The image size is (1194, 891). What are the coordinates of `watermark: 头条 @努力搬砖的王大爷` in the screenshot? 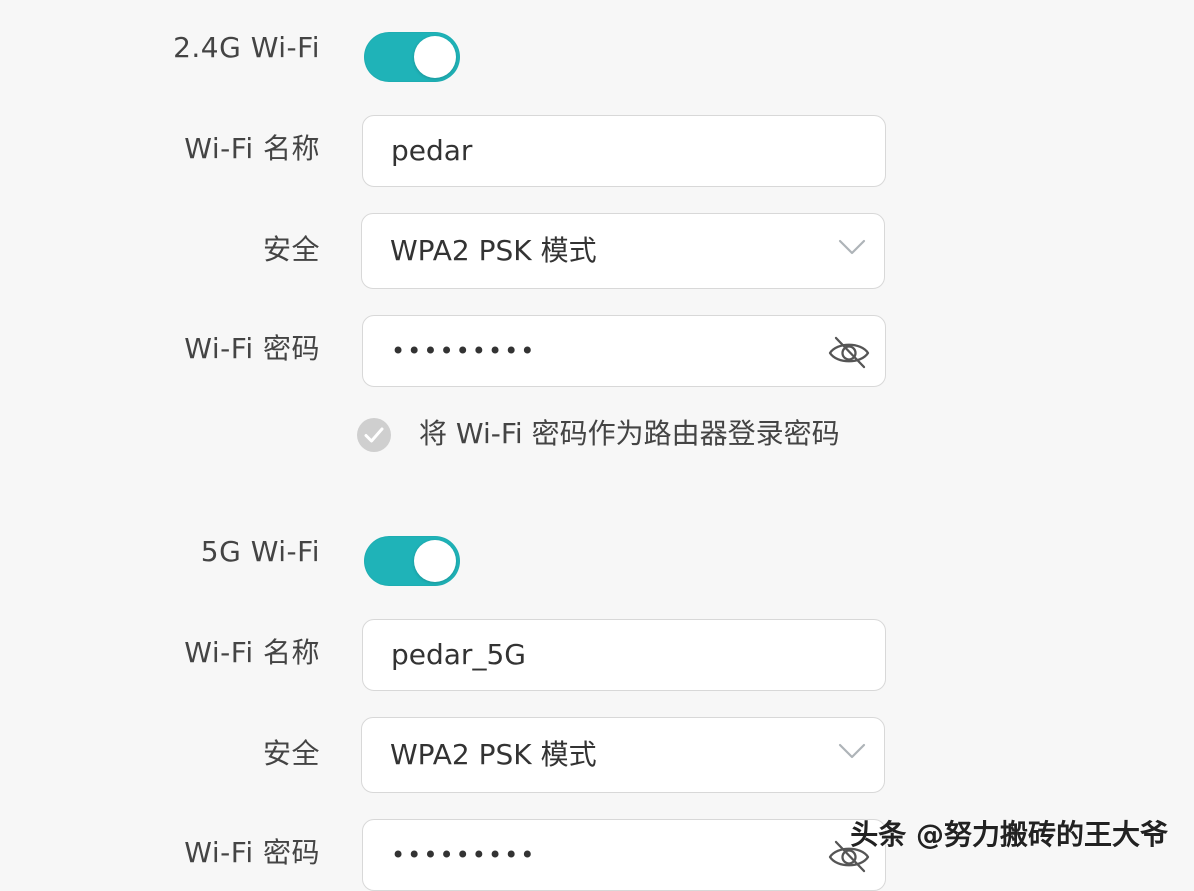 It's located at (1009, 834).